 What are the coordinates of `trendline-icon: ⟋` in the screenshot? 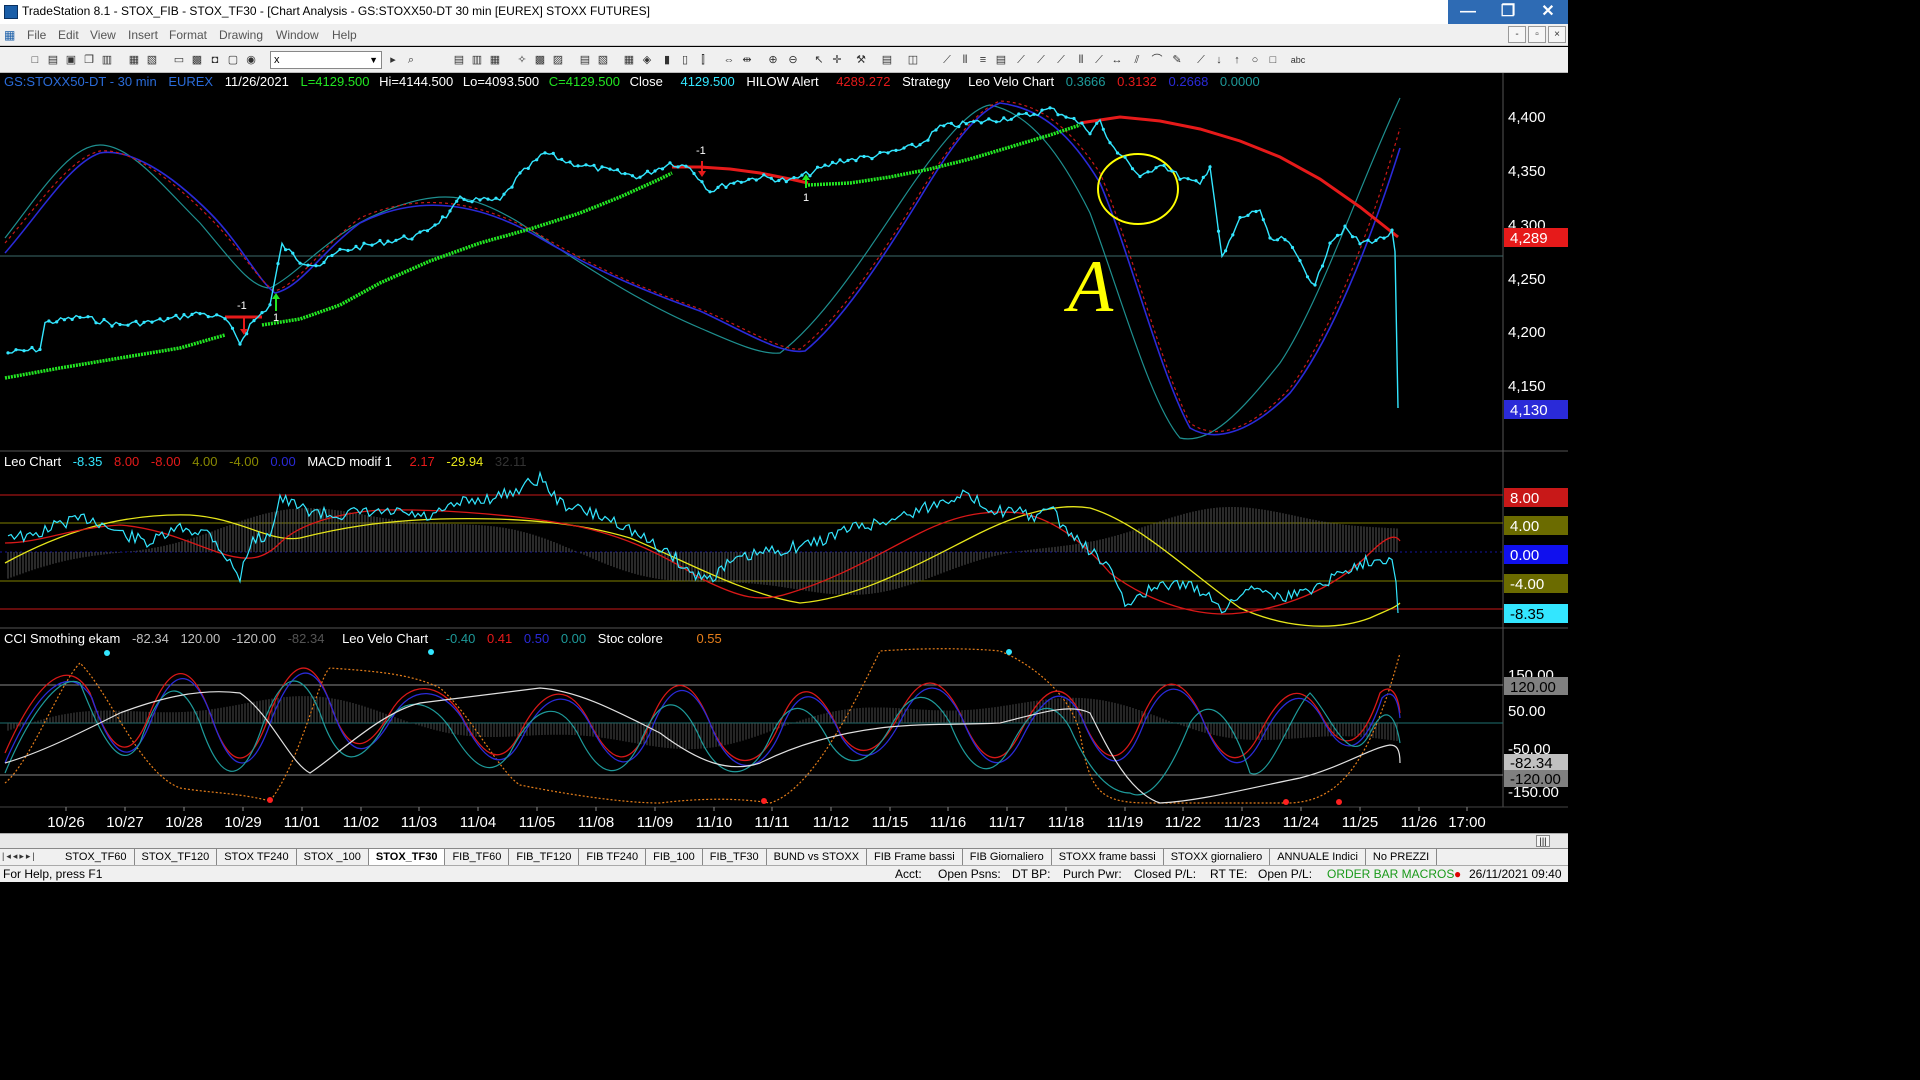 It's located at (947, 60).